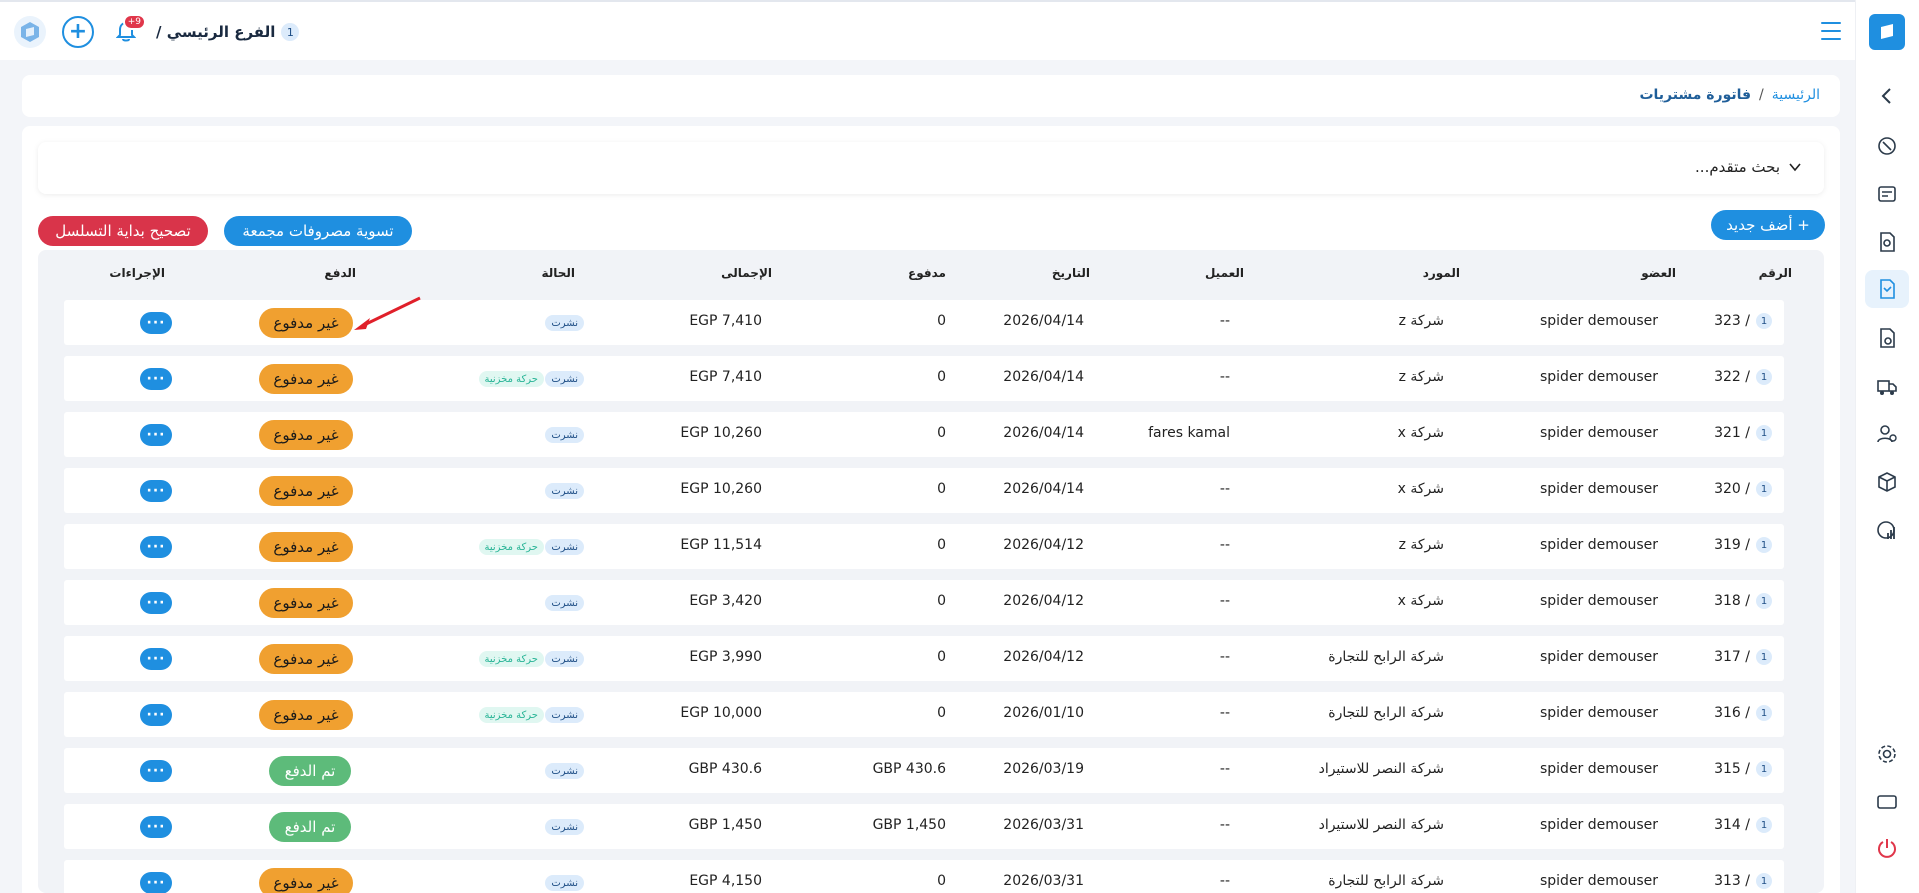  What do you see at coordinates (1743, 545) in the screenshot?
I see `invoice-number: 319 / 1` at bounding box center [1743, 545].